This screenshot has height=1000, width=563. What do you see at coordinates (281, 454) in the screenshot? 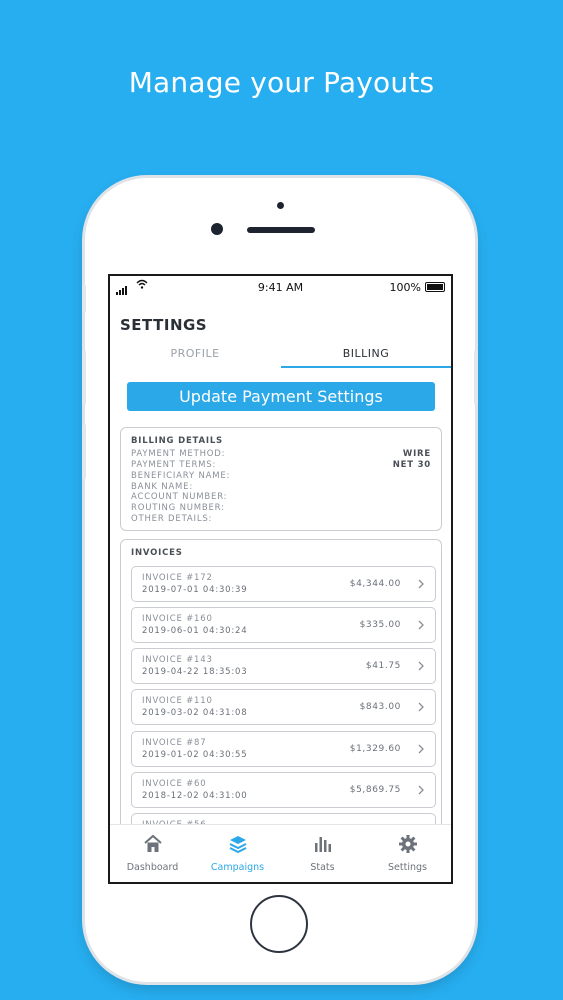
I see `billing-row-payment-method: PAYMENT METHOD: WIRE` at bounding box center [281, 454].